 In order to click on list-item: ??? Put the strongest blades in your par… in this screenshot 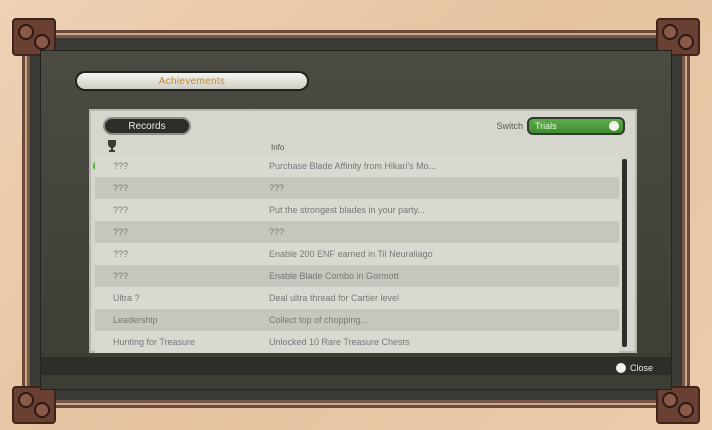, I will do `click(357, 210)`.